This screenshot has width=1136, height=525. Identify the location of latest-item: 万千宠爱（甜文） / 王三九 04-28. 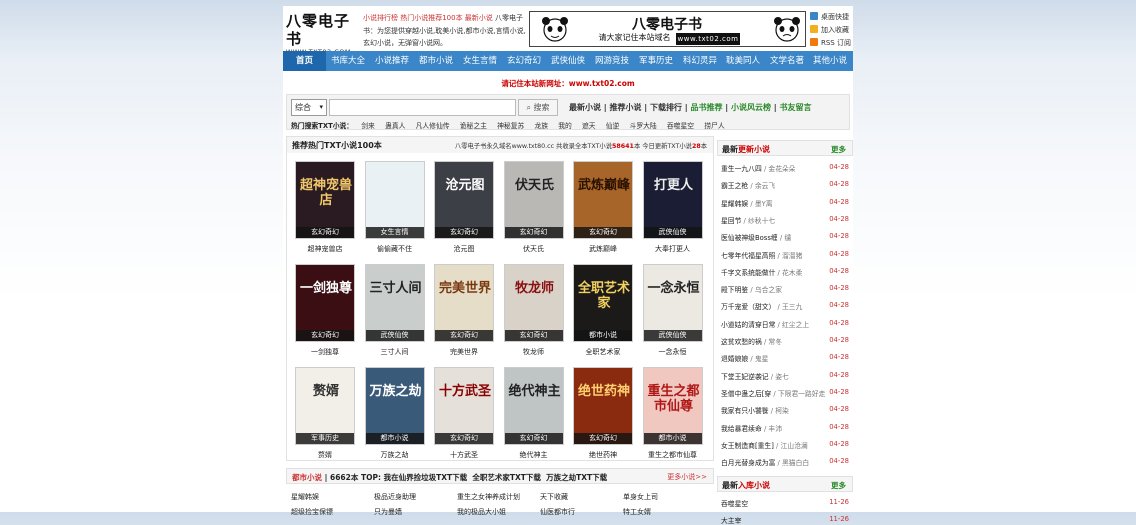
(785, 306).